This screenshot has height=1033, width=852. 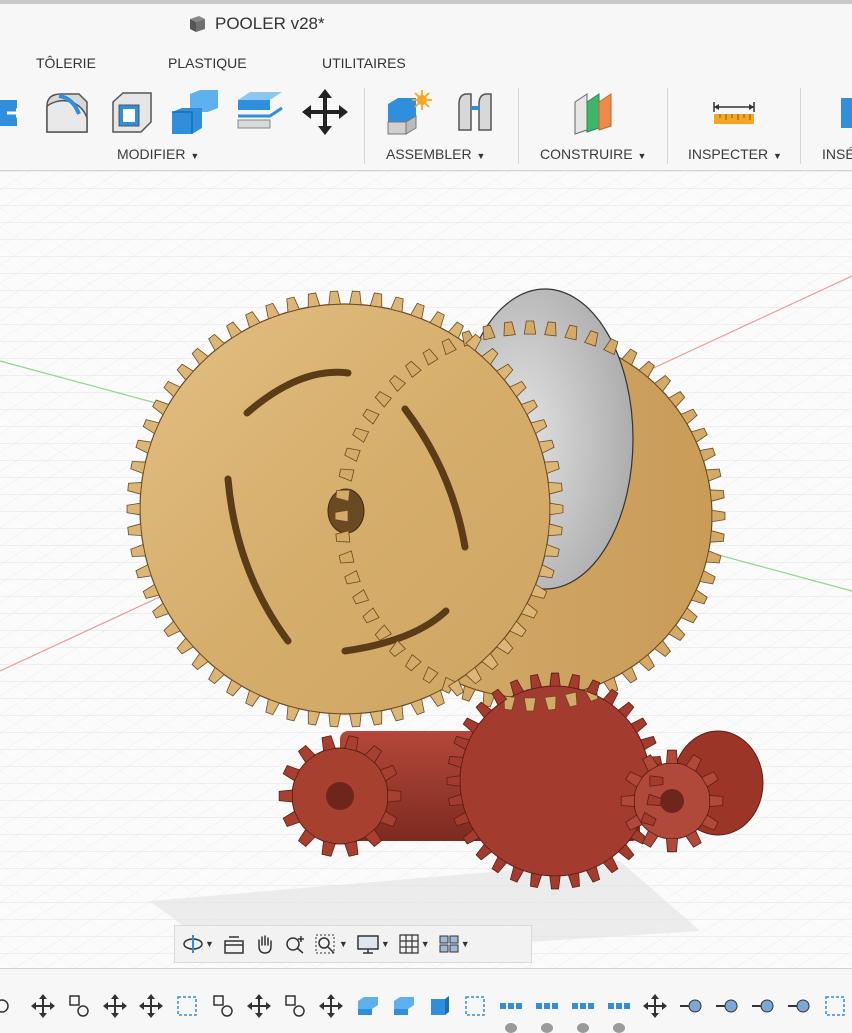 I want to click on pan-icon, so click(x=265, y=944).